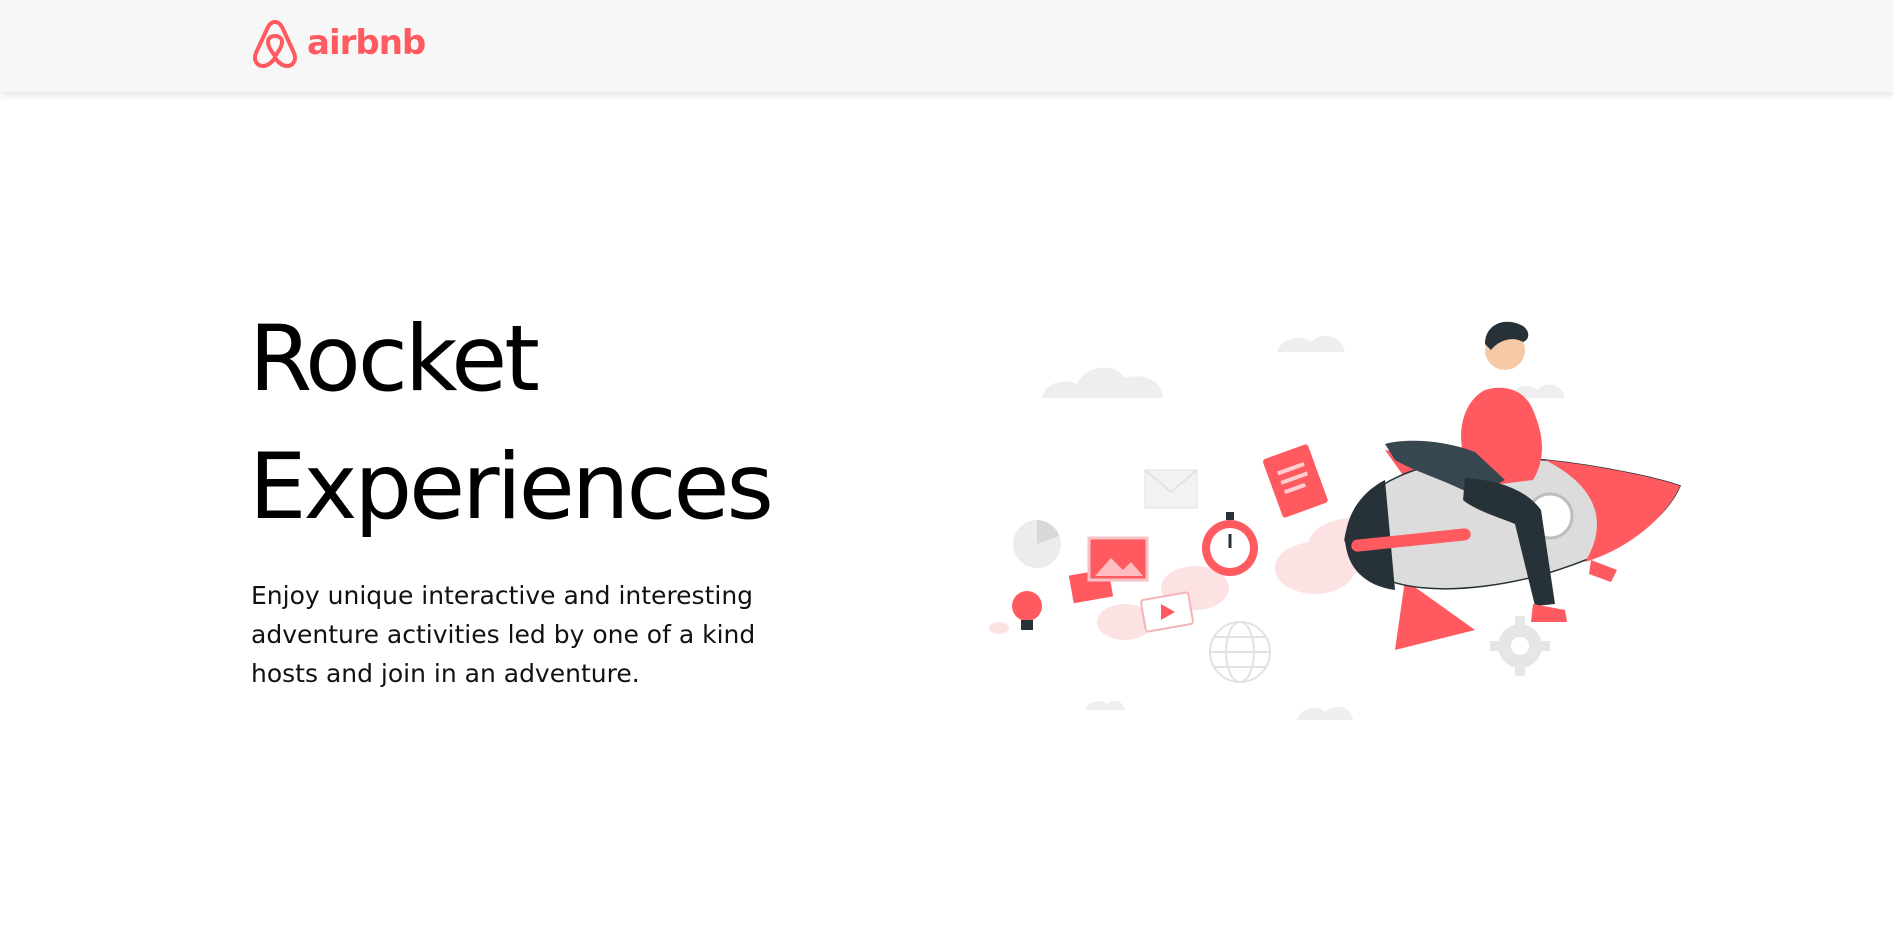  Describe the element at coordinates (366, 43) in the screenshot. I see `logo-wordmark: airbnb` at that location.